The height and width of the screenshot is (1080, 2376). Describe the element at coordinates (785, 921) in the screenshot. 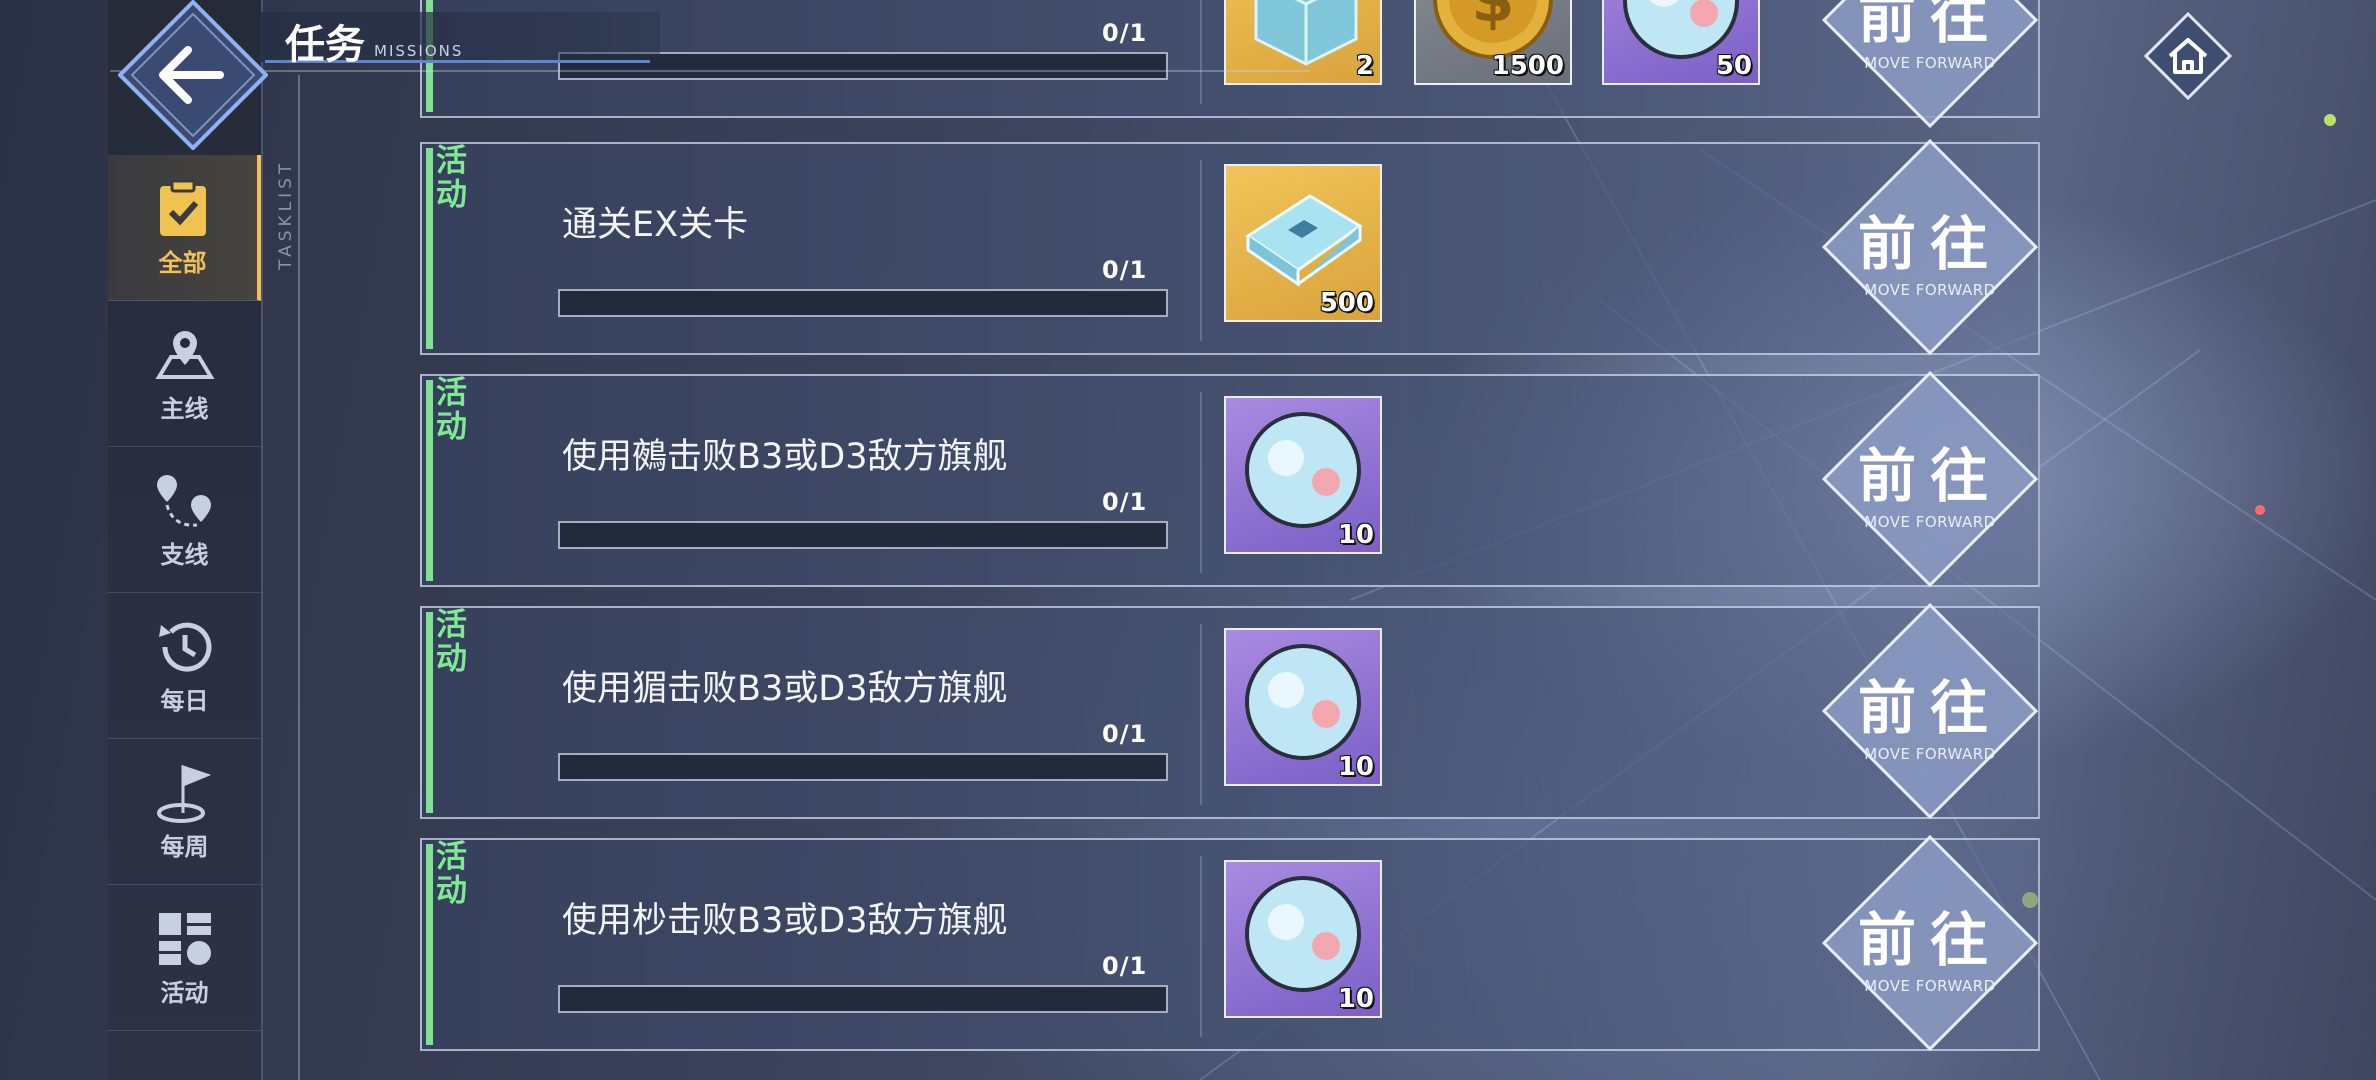

I see `mission-title: 使用杪击败B3或D3敌方旗舰` at that location.